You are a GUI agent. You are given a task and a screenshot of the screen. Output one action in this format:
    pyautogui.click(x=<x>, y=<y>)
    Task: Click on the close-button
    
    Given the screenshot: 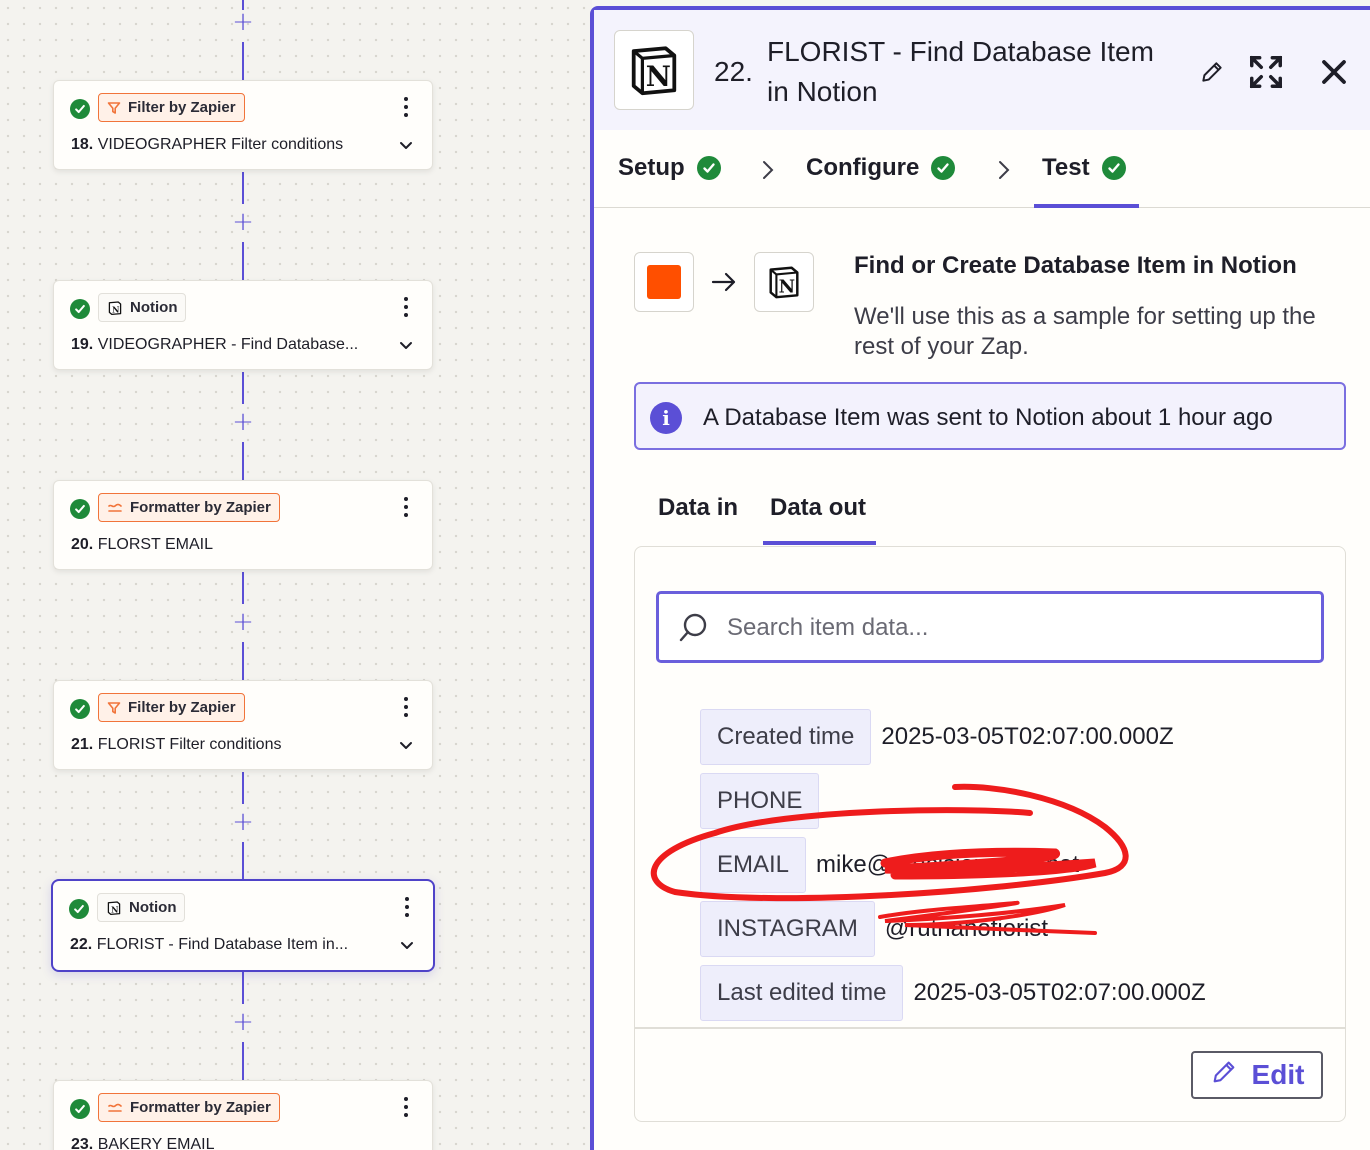 What is the action you would take?
    pyautogui.click(x=1334, y=74)
    